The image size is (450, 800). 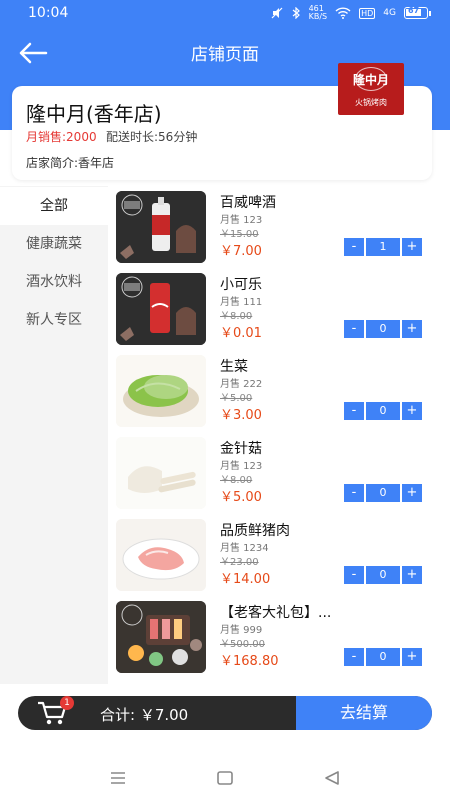 What do you see at coordinates (161, 473) in the screenshot?
I see `enoki-image` at bounding box center [161, 473].